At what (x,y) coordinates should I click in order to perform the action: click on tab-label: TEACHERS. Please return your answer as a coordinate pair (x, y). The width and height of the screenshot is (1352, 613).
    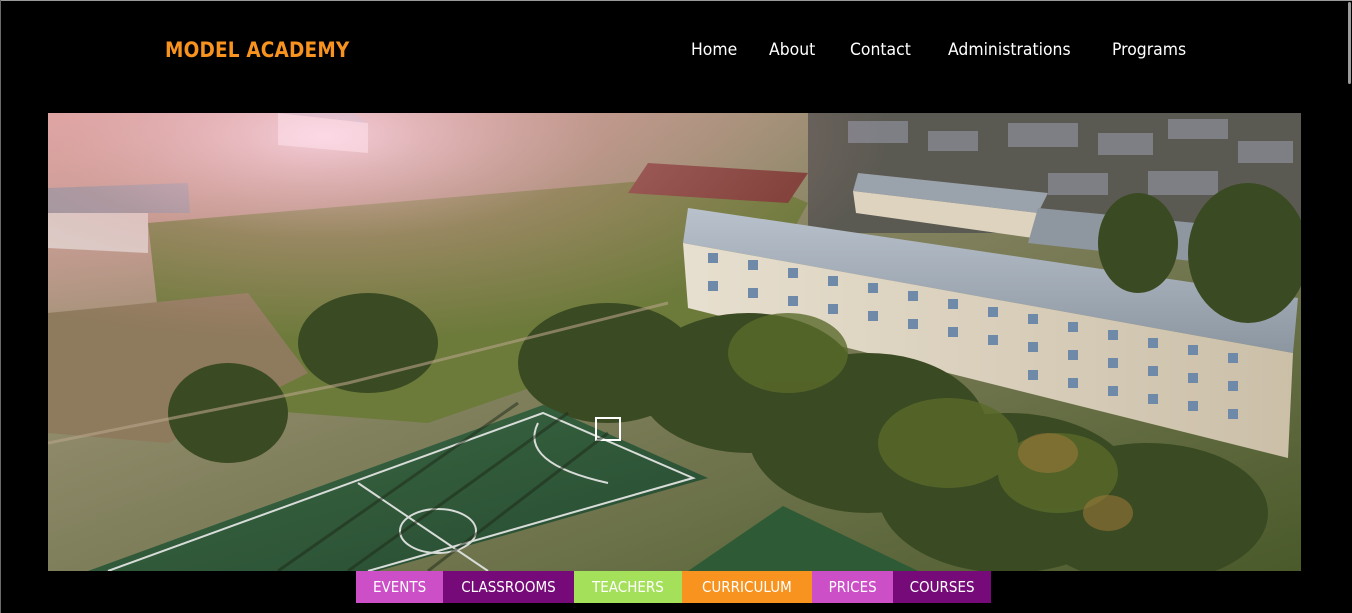
    Looking at the image, I should click on (628, 587).